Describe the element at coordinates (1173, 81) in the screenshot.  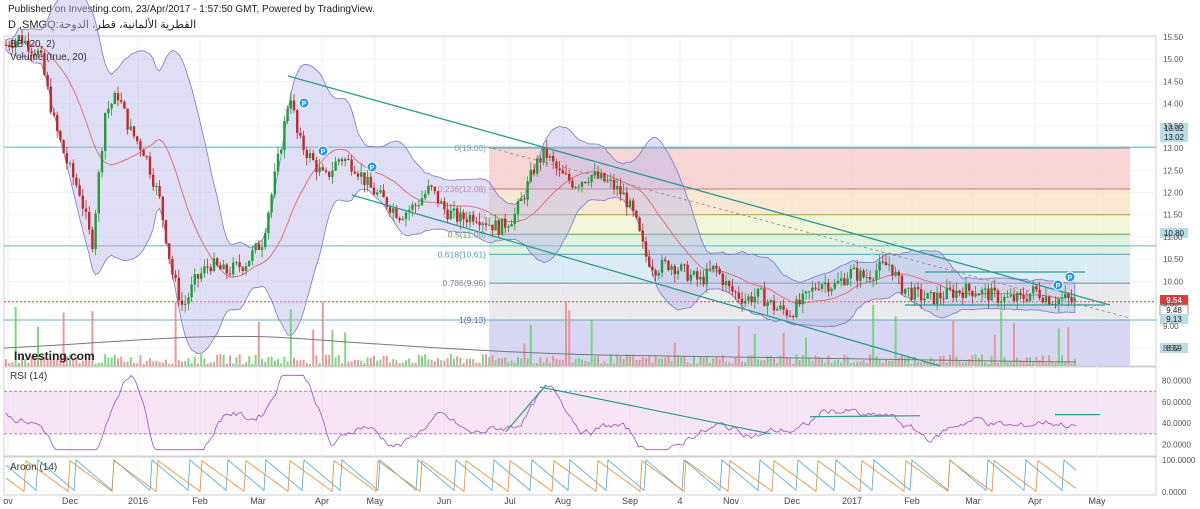
I see `price-tick-label: 14.50` at that location.